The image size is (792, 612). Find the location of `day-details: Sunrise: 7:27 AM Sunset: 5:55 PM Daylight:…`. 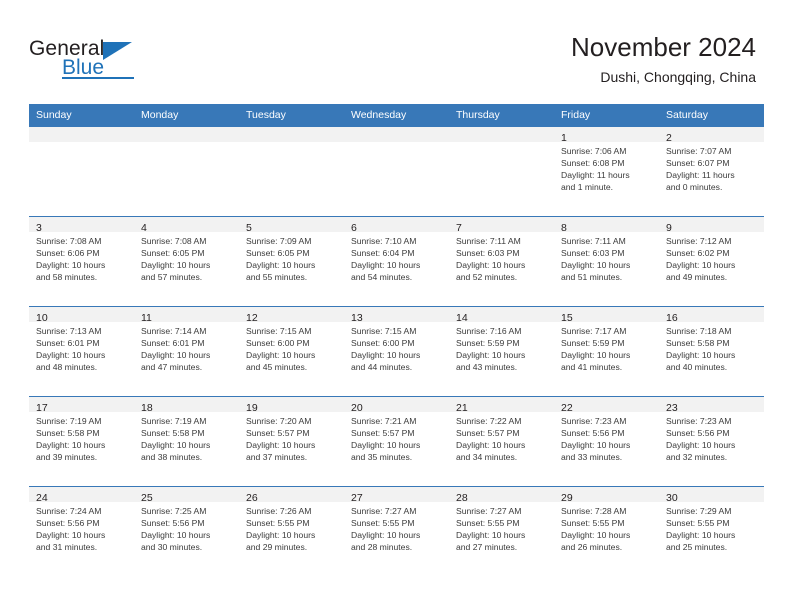

day-details: Sunrise: 7:27 AM Sunset: 5:55 PM Daylight:… is located at coordinates (396, 527).